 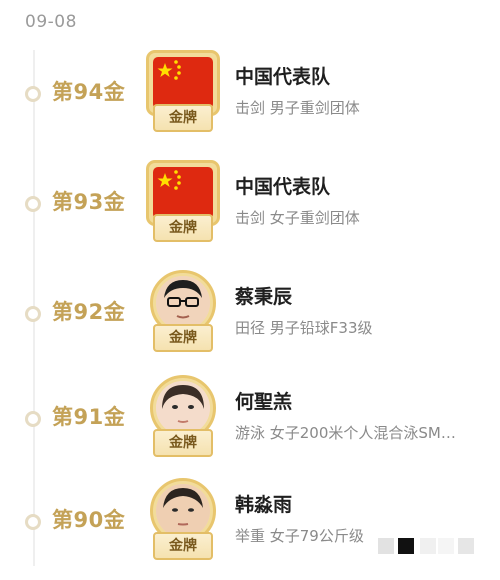 What do you see at coordinates (89, 417) in the screenshot?
I see `medal-rank: 第91金` at bounding box center [89, 417].